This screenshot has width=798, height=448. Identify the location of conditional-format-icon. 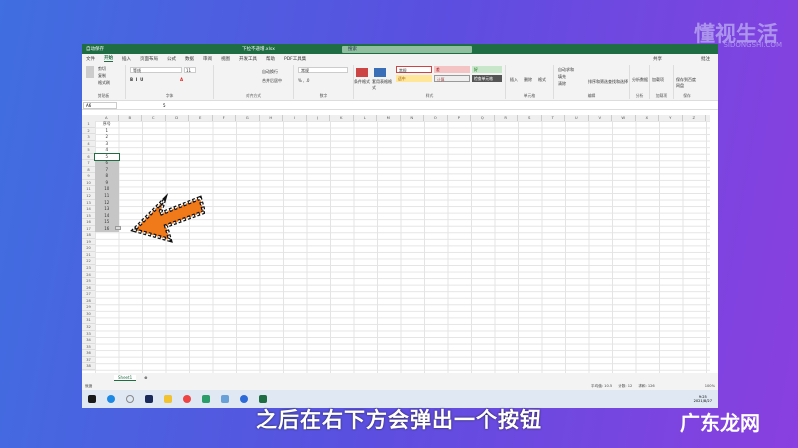
(362, 72).